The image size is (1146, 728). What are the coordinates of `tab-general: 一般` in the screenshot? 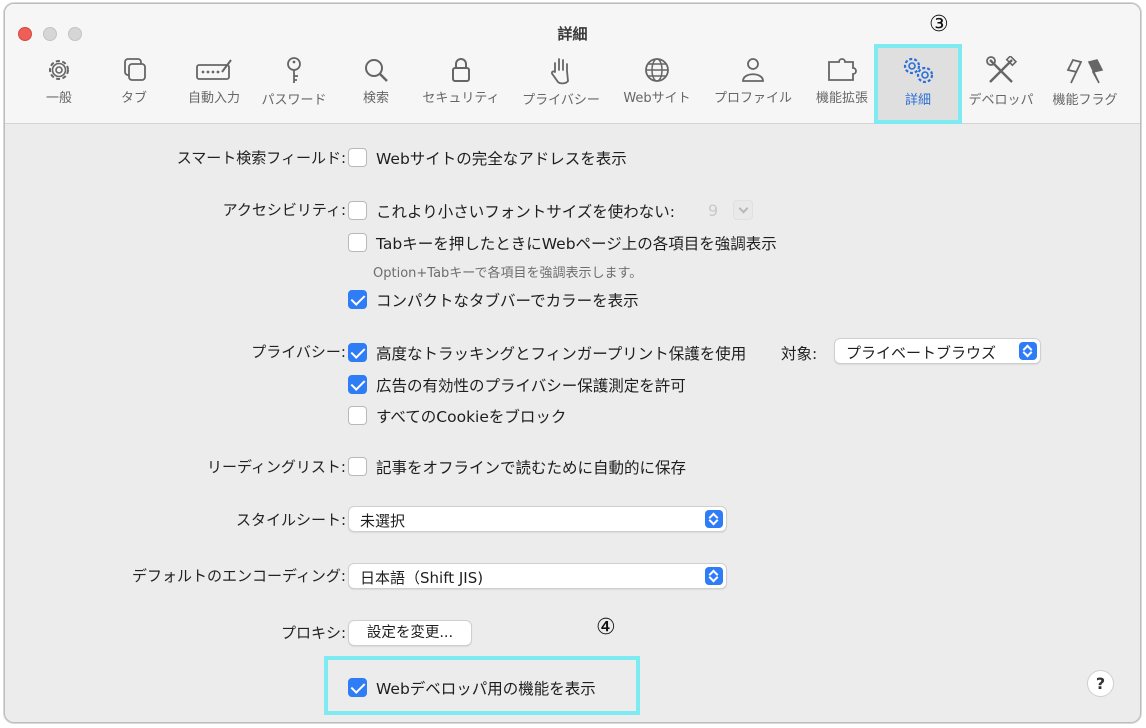 It's located at (59, 84).